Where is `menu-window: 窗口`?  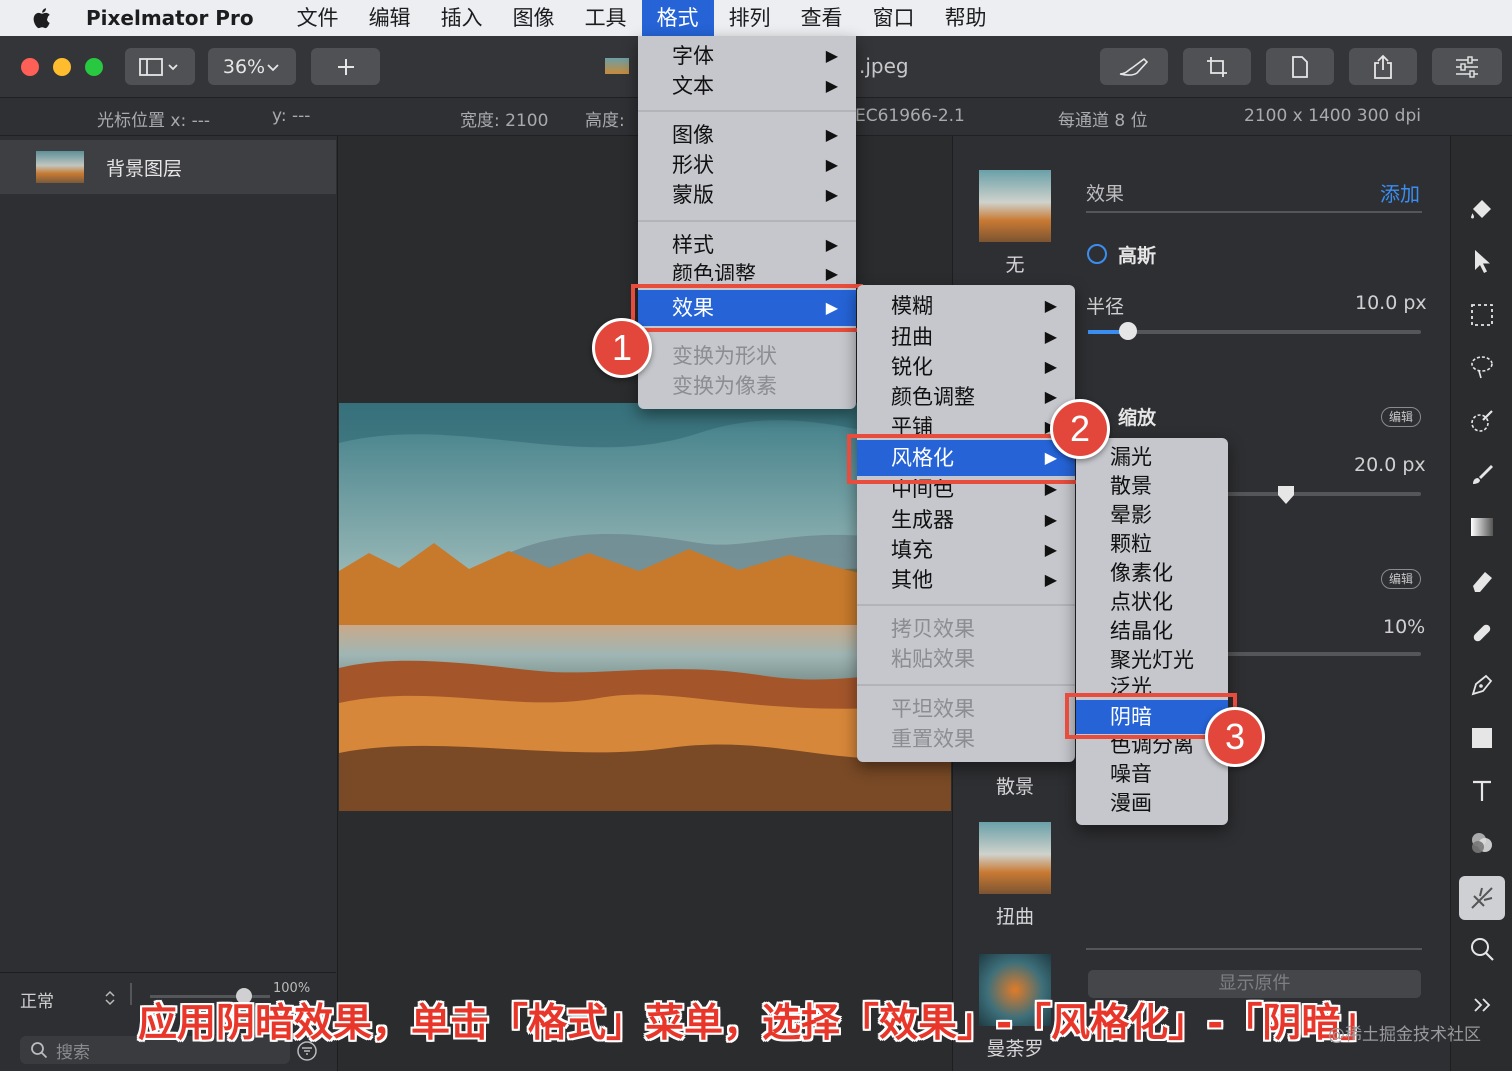 menu-window: 窗口 is located at coordinates (894, 18).